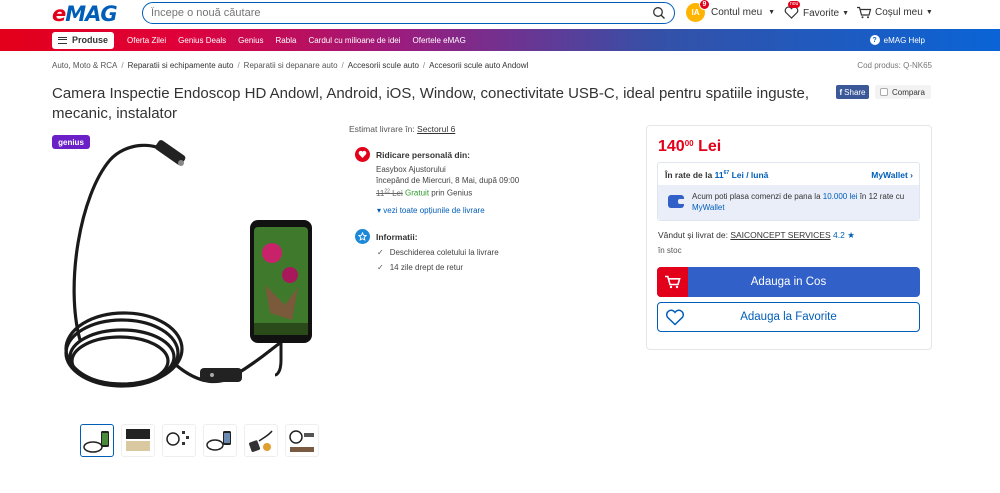 The image size is (1000, 493). I want to click on product-code: Cod produs: Q-NK65, so click(894, 65).